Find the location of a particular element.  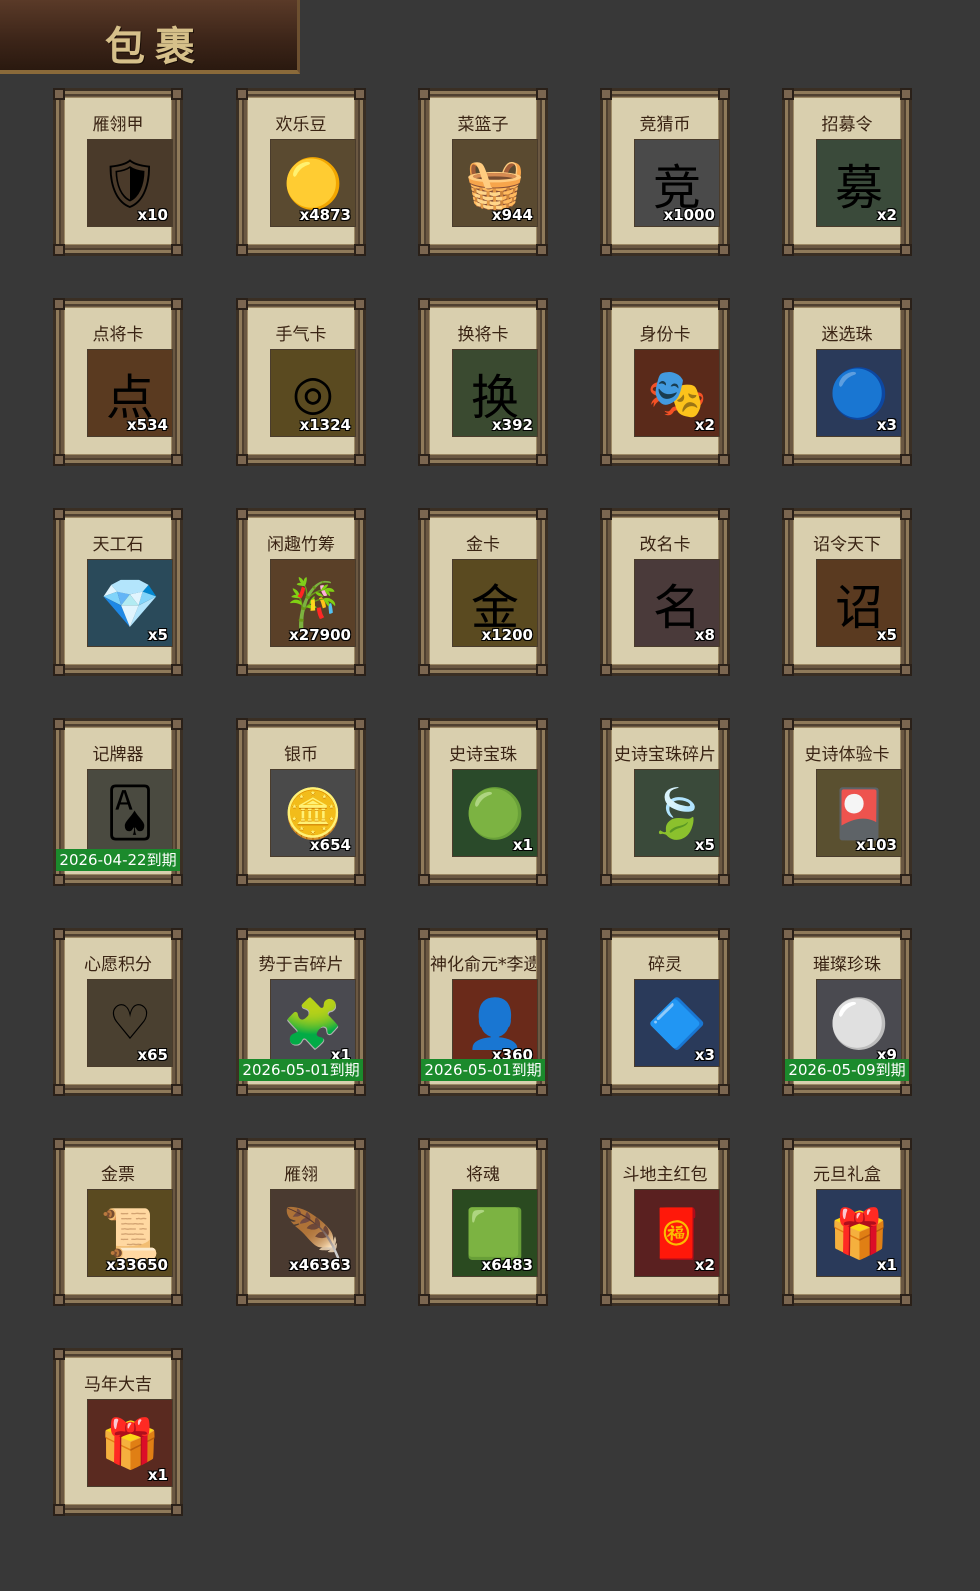

inventory-item: 史诗宝珠碎片 🍃 x5 is located at coordinates (665, 802).